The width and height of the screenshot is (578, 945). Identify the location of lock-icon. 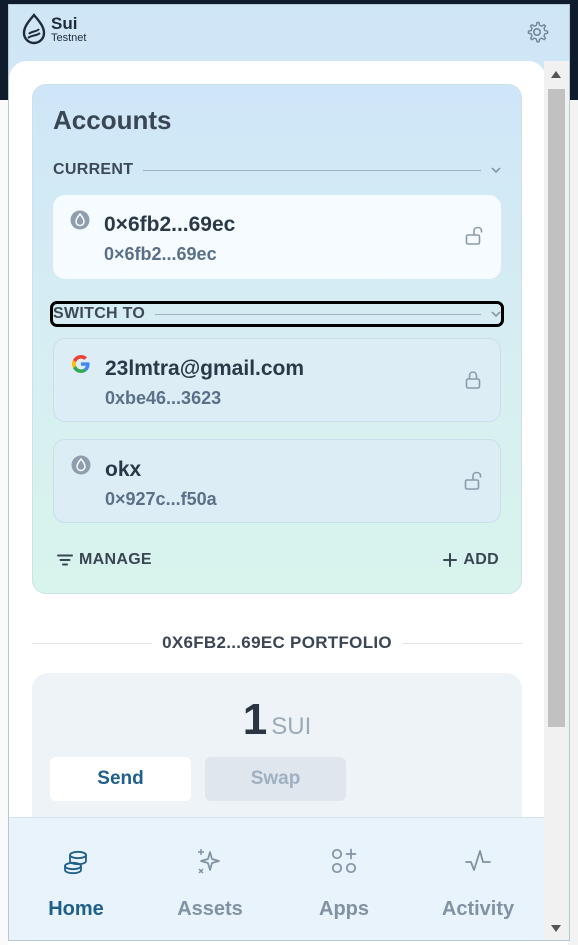
(473, 380).